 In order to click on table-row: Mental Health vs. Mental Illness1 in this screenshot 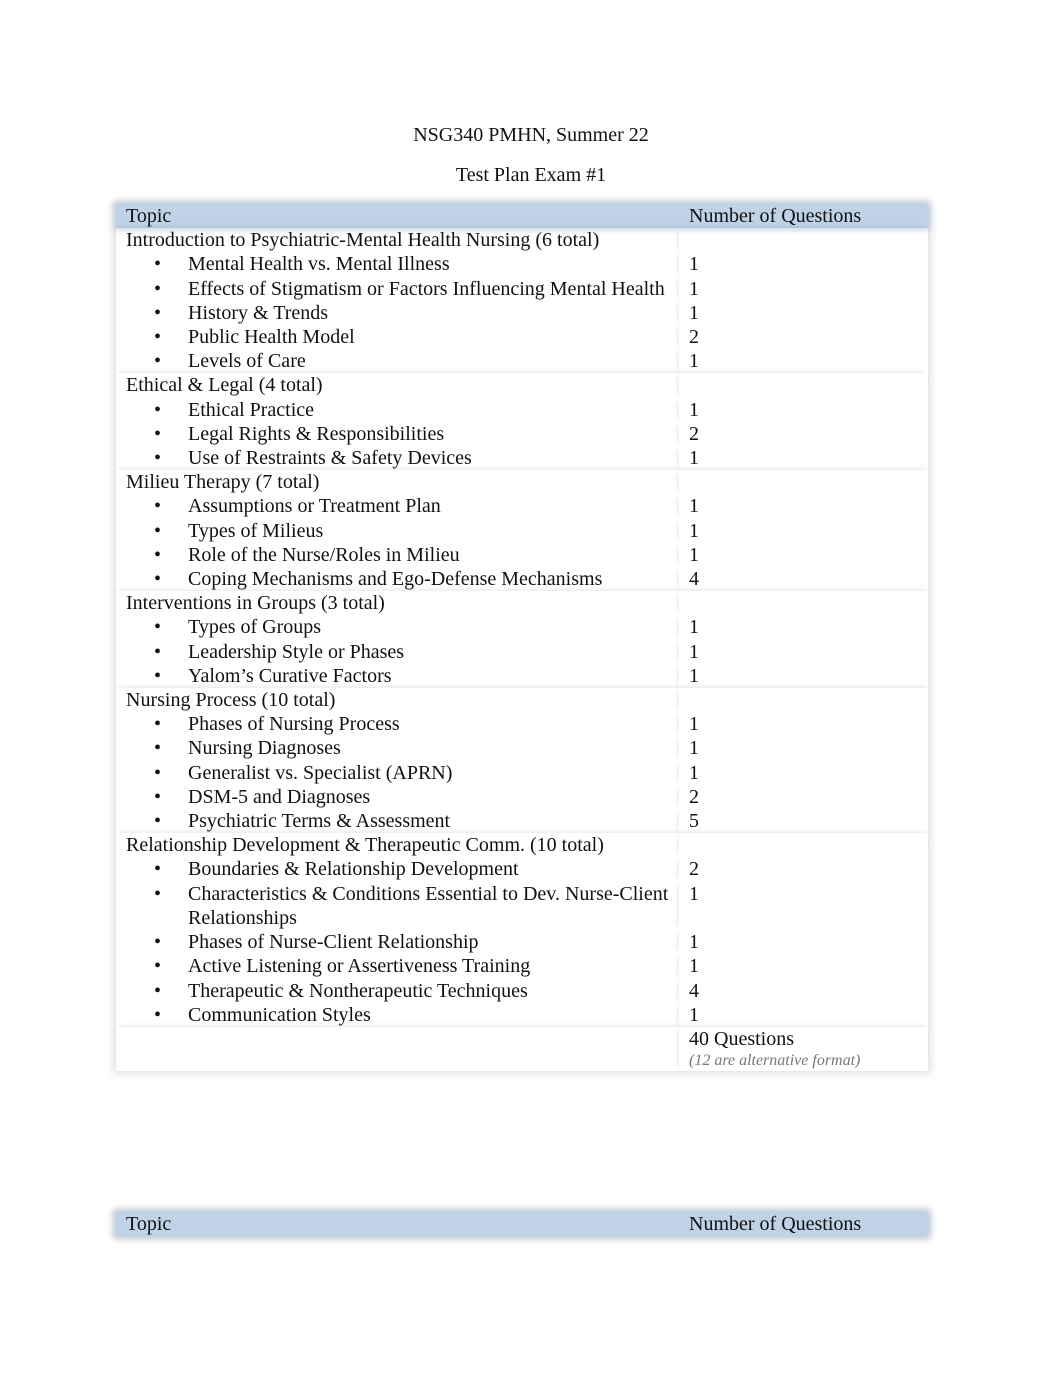, I will do `click(522, 264)`.